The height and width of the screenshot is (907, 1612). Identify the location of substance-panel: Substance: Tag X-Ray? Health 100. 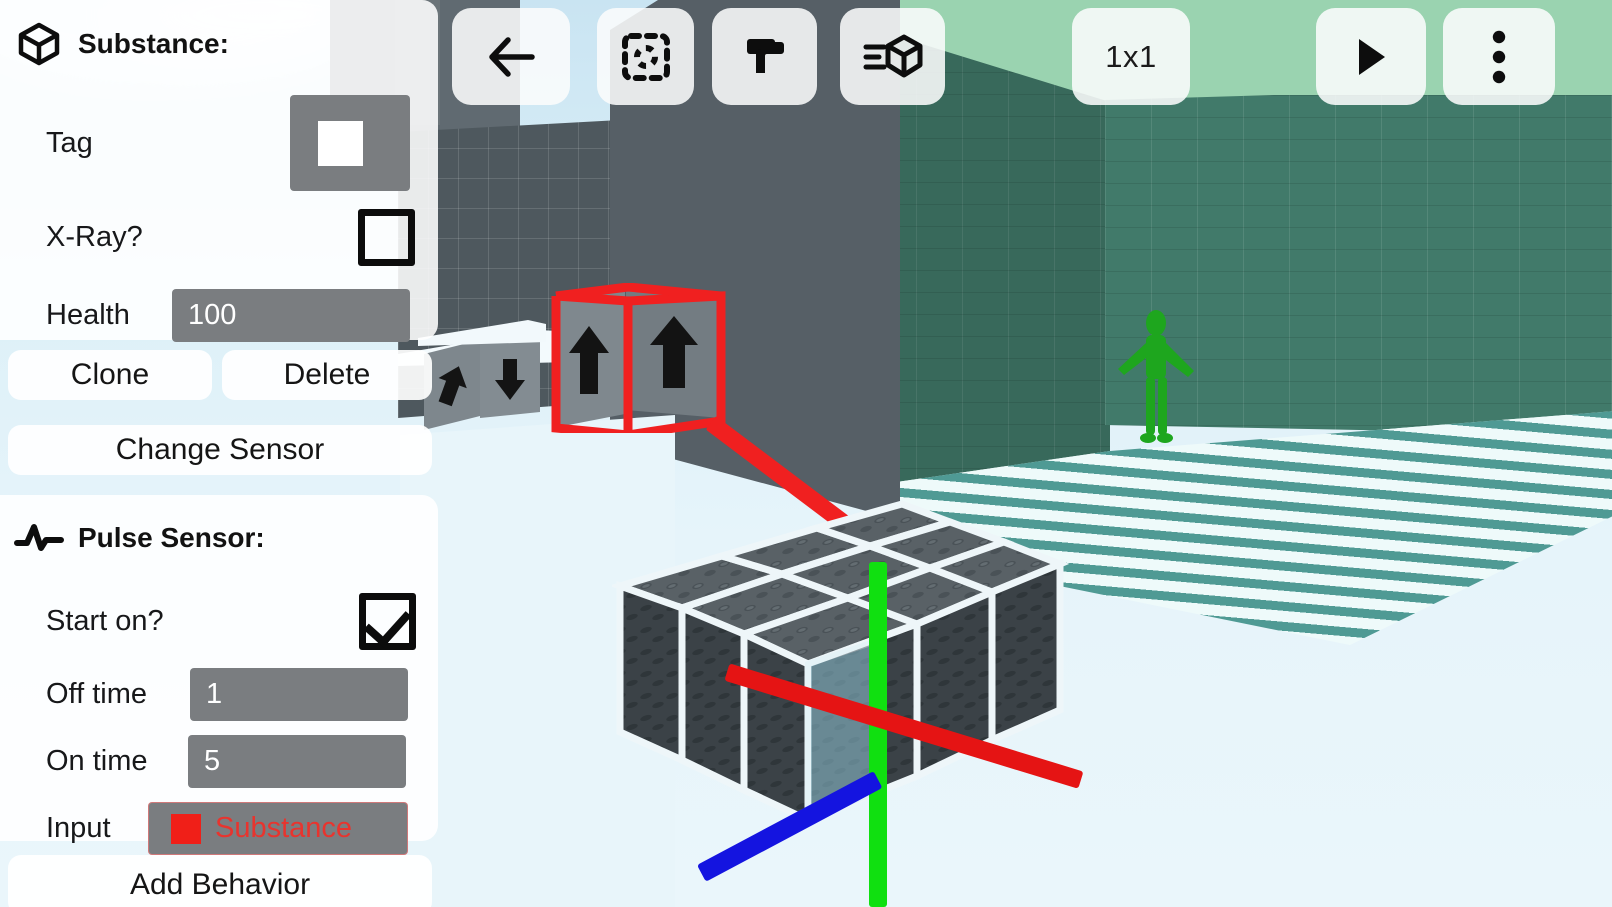
(219, 171).